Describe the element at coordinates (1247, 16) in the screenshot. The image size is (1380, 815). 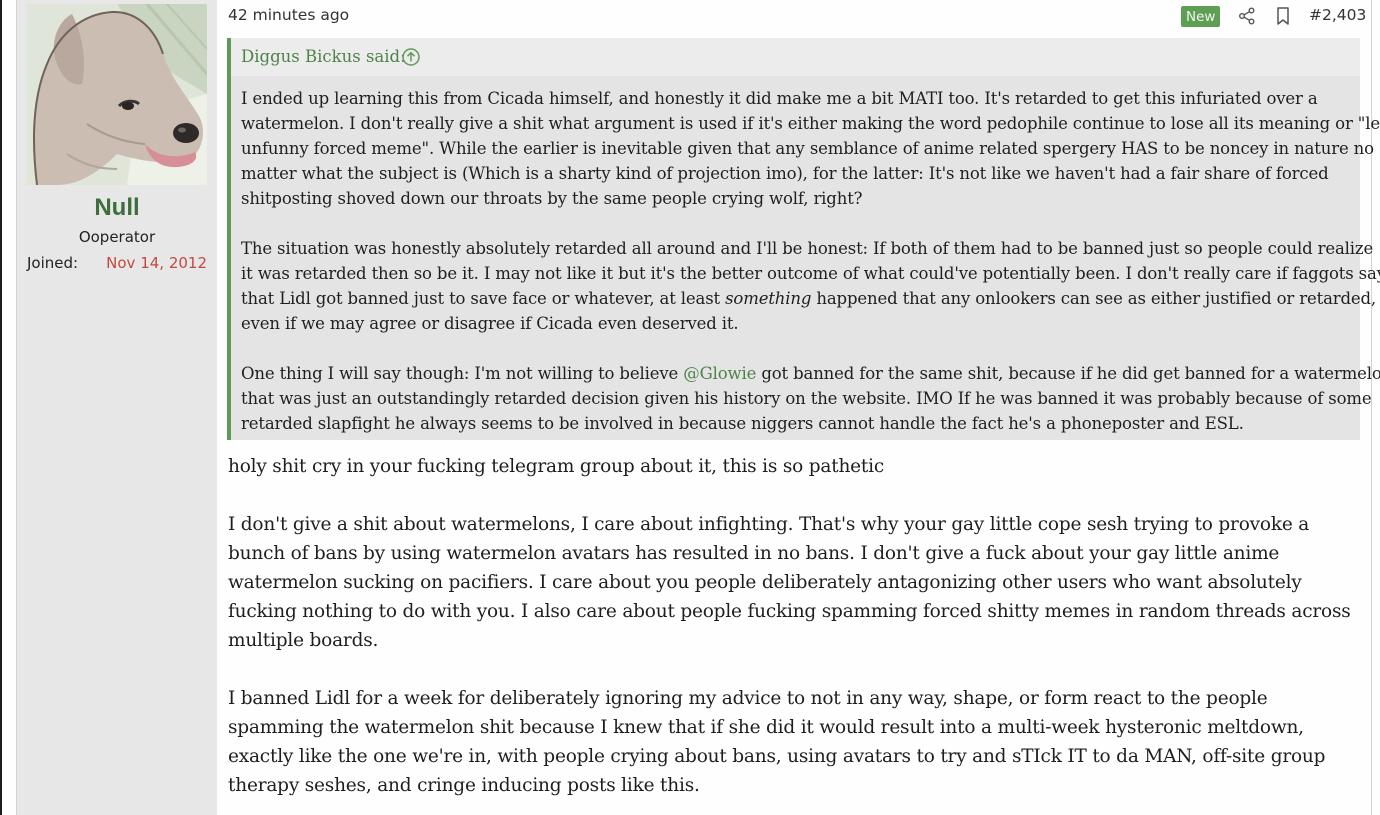
I see `share-icon` at that location.